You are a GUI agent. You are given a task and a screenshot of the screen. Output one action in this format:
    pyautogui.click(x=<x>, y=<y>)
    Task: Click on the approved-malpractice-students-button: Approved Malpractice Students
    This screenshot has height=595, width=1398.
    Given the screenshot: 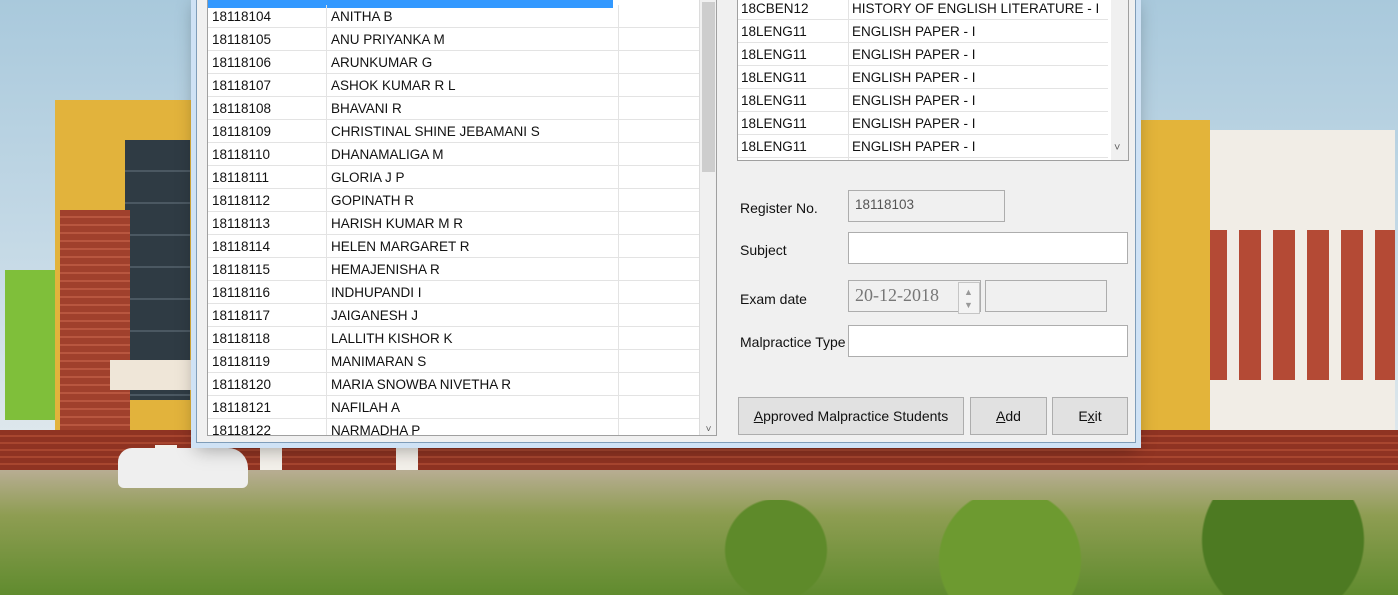 What is the action you would take?
    pyautogui.click(x=851, y=416)
    